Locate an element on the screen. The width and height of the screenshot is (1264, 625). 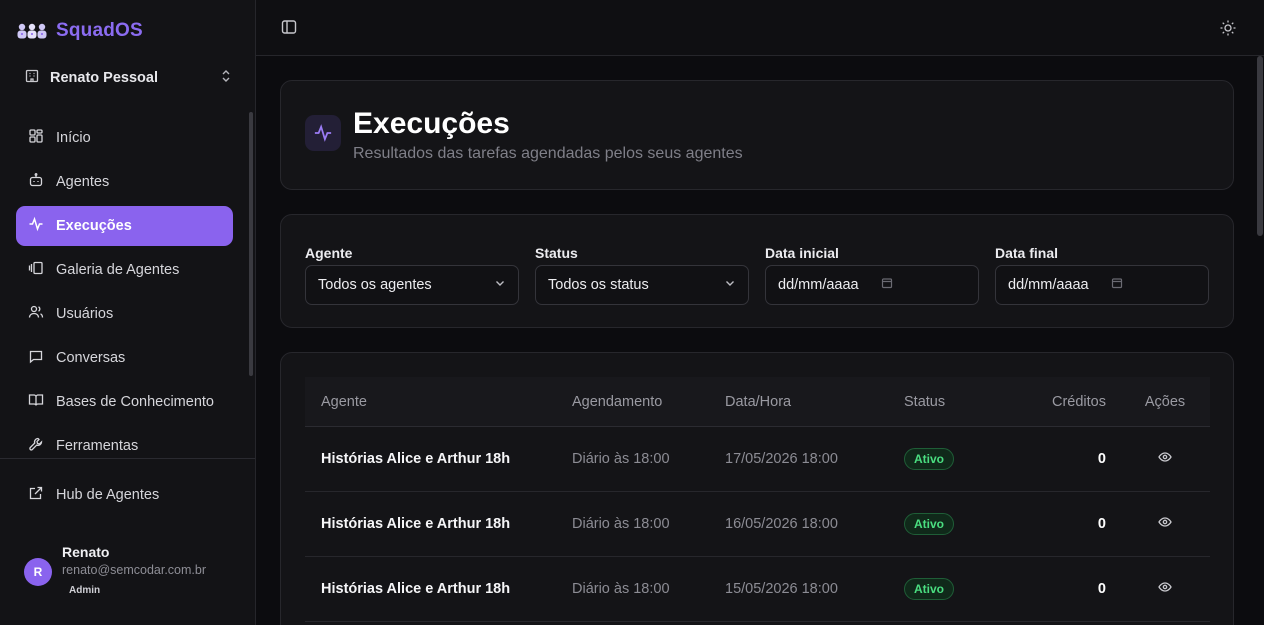
col-header-agent: Agente is located at coordinates (344, 401).